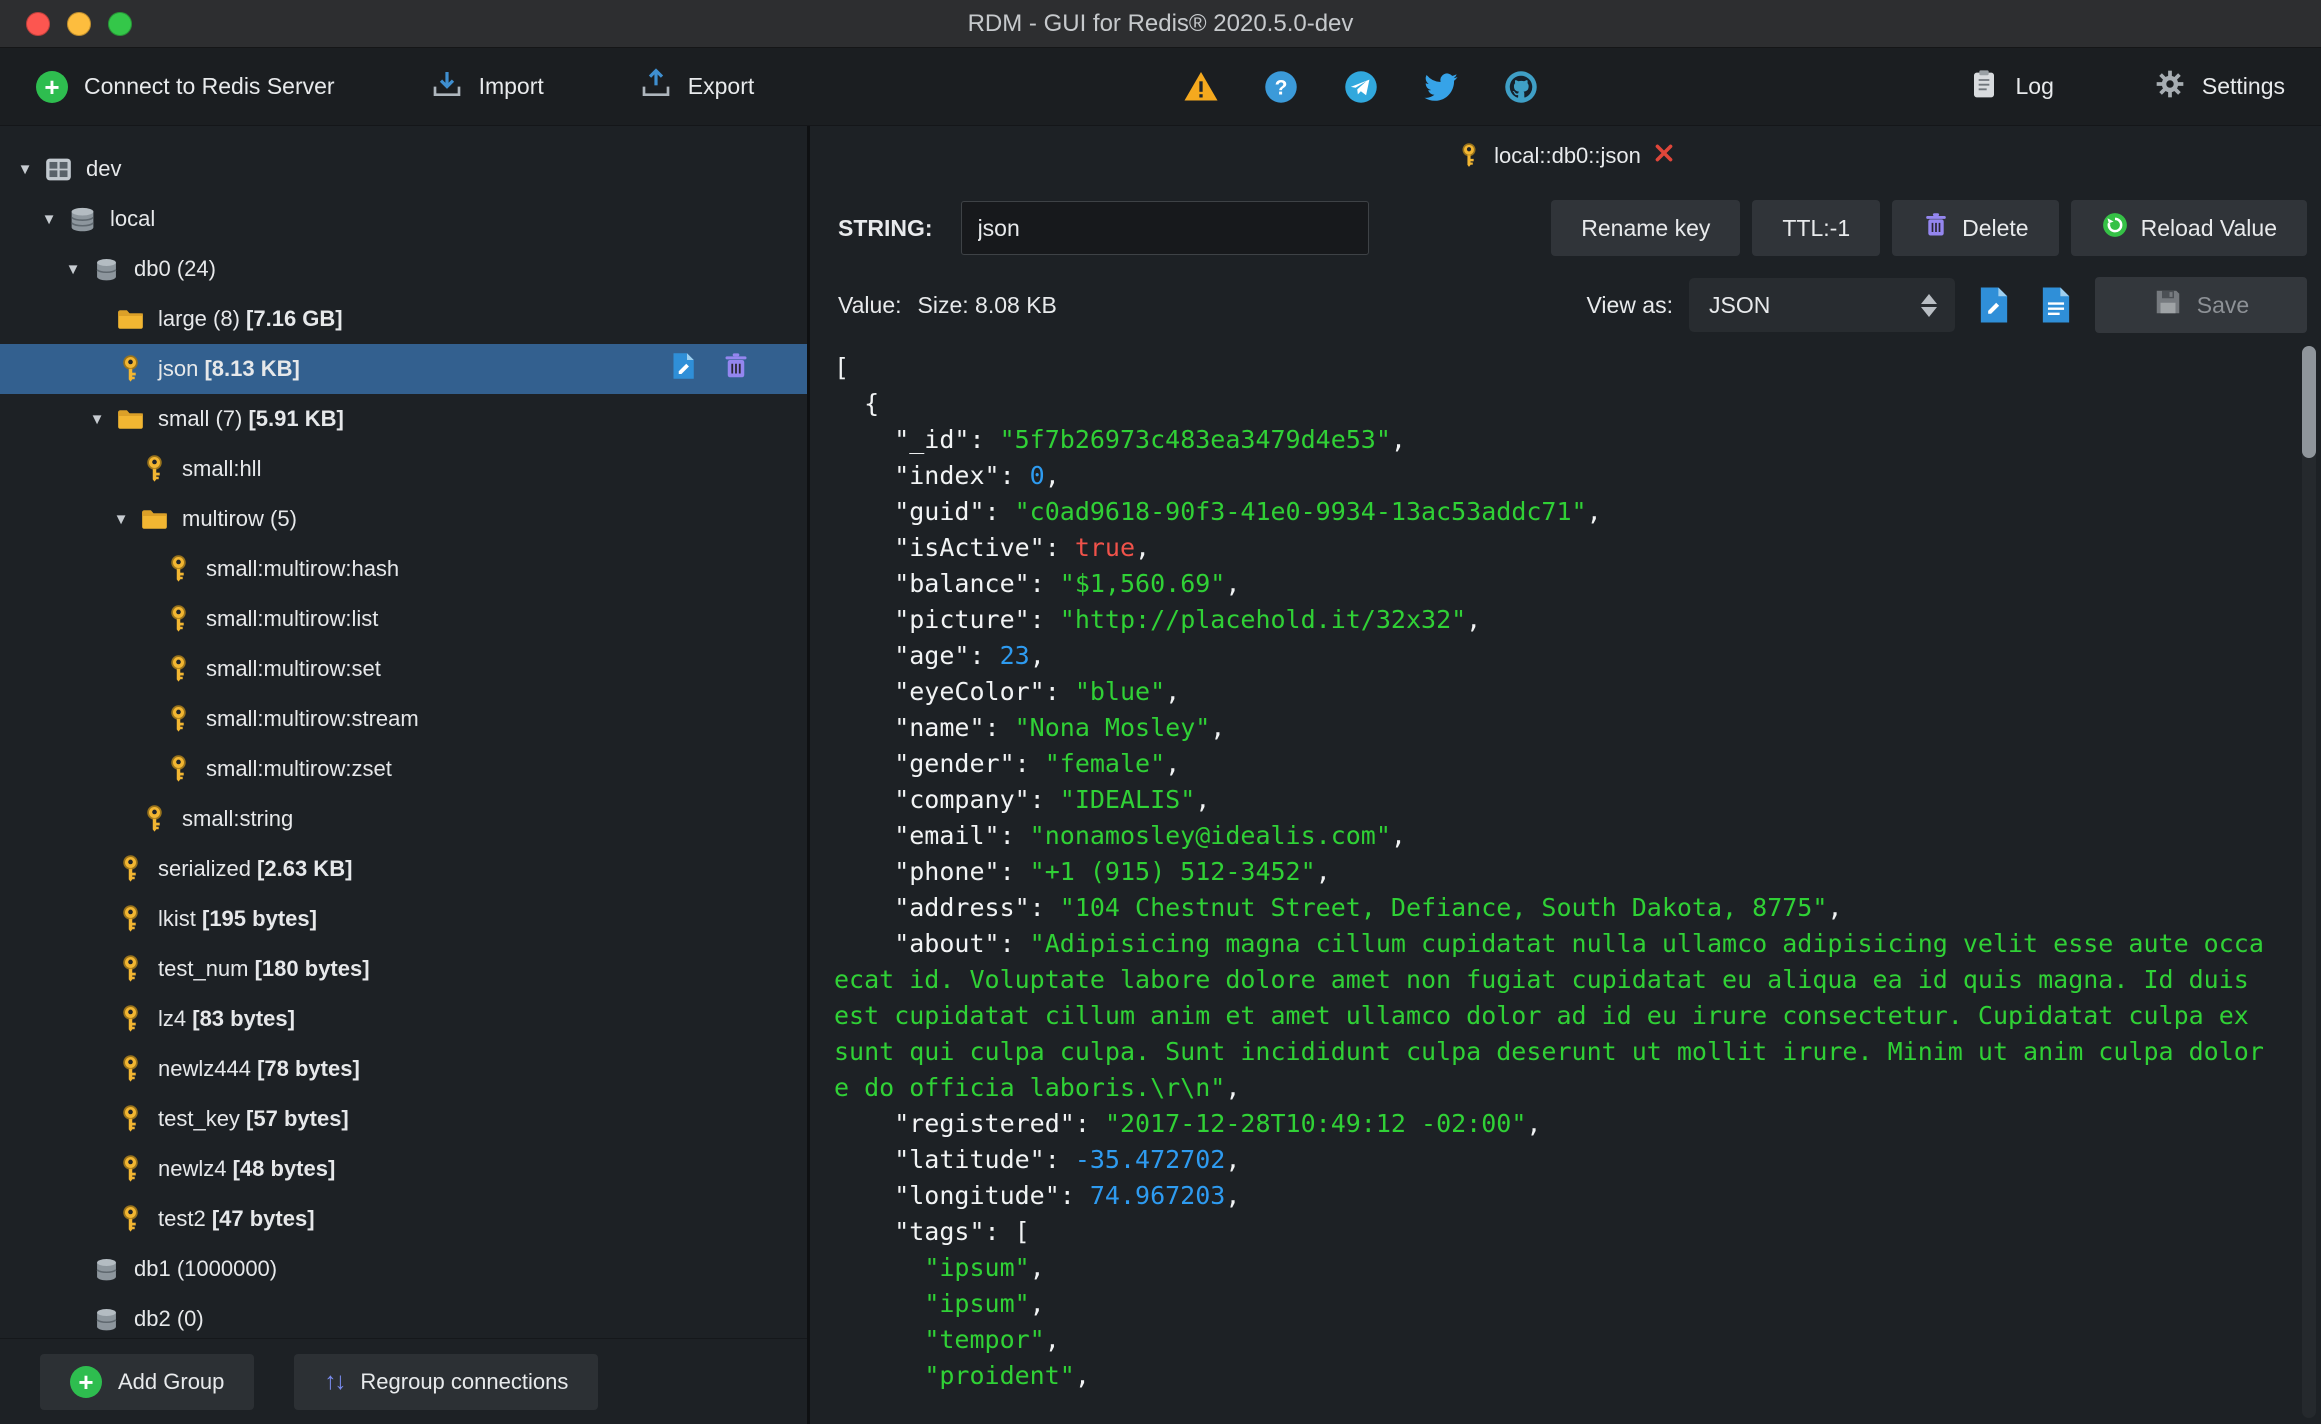  What do you see at coordinates (1521, 87) in the screenshot?
I see `github-icon` at bounding box center [1521, 87].